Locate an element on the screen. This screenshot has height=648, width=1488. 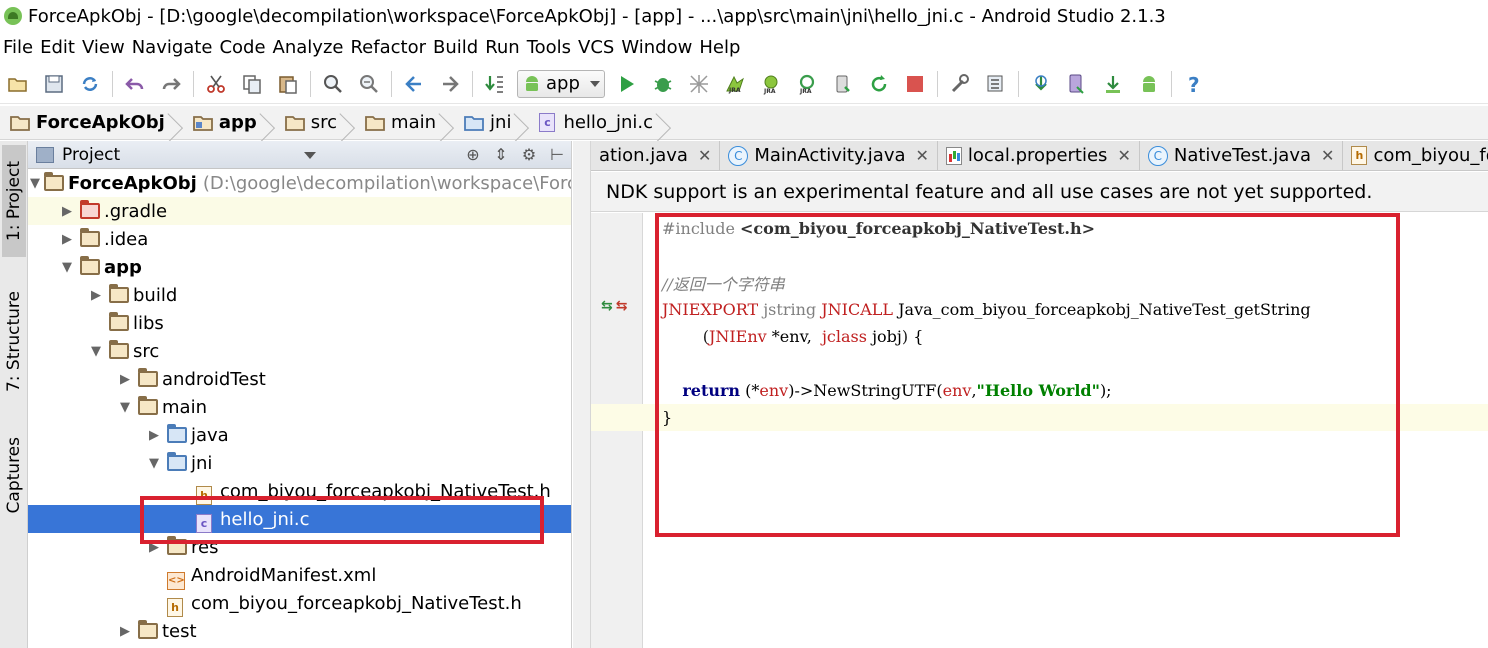
tree-item-main-header: h com_biyou_forceapkobj_NativeTest.h is located at coordinates (299, 603).